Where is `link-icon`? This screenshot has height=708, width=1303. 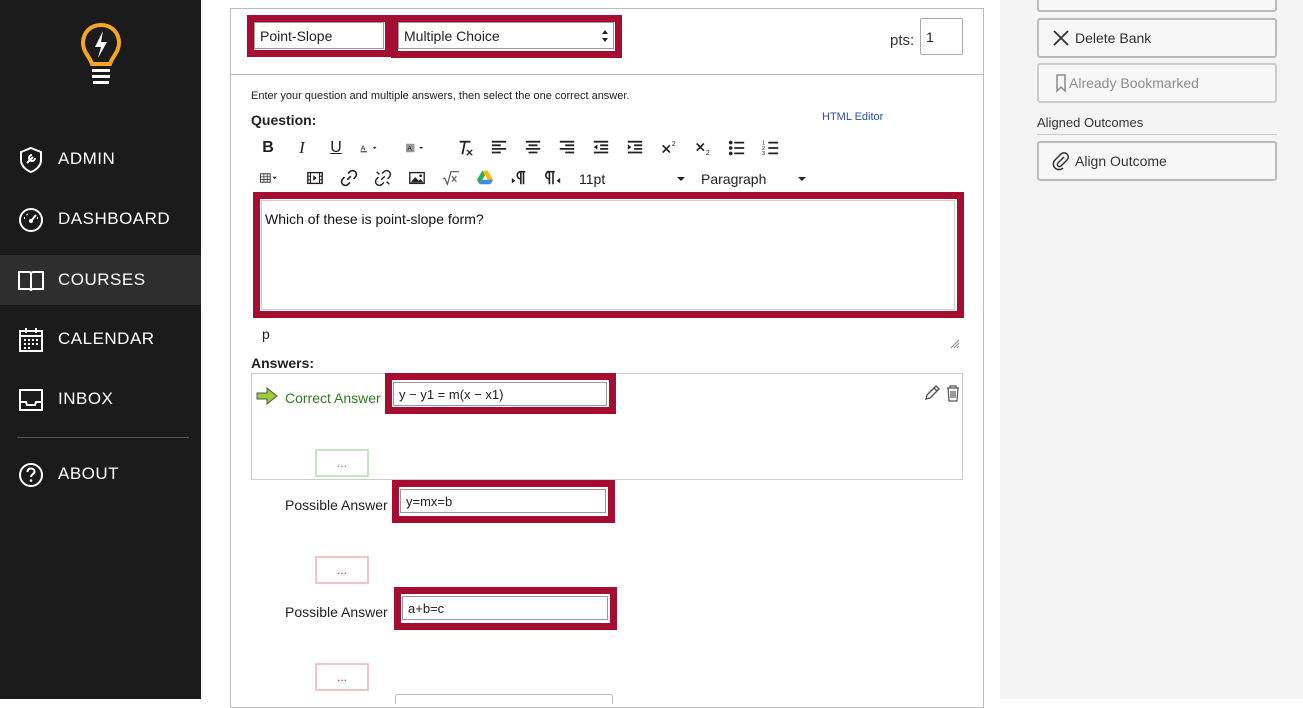 link-icon is located at coordinates (349, 178).